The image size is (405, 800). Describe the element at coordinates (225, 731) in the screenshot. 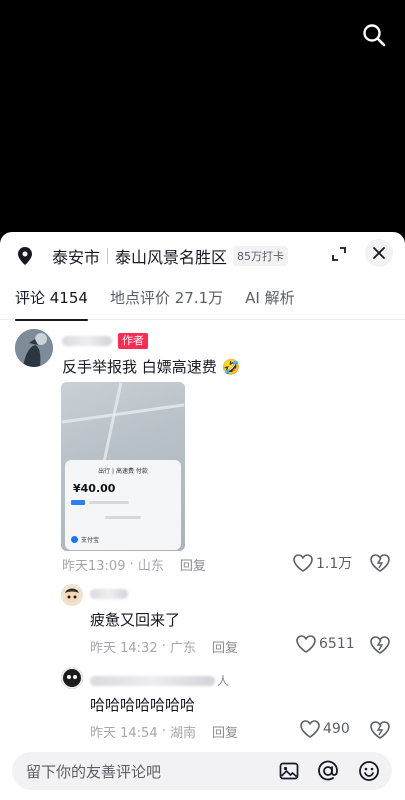

I see `reply-button: 回复` at that location.